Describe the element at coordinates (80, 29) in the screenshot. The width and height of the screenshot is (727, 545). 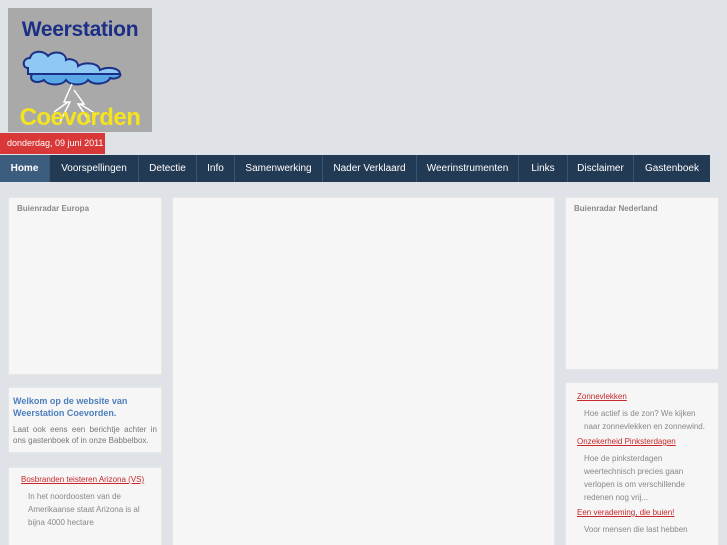
I see `logo-title: Weerstation` at that location.